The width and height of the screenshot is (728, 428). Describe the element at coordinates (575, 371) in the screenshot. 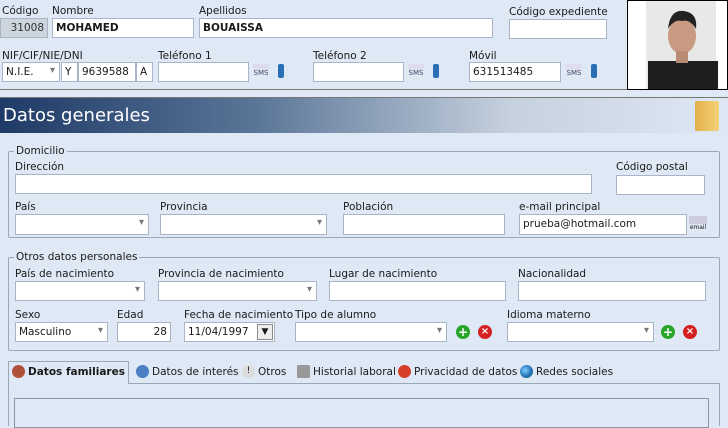

I see `tab-label: Redes sociales` at that location.